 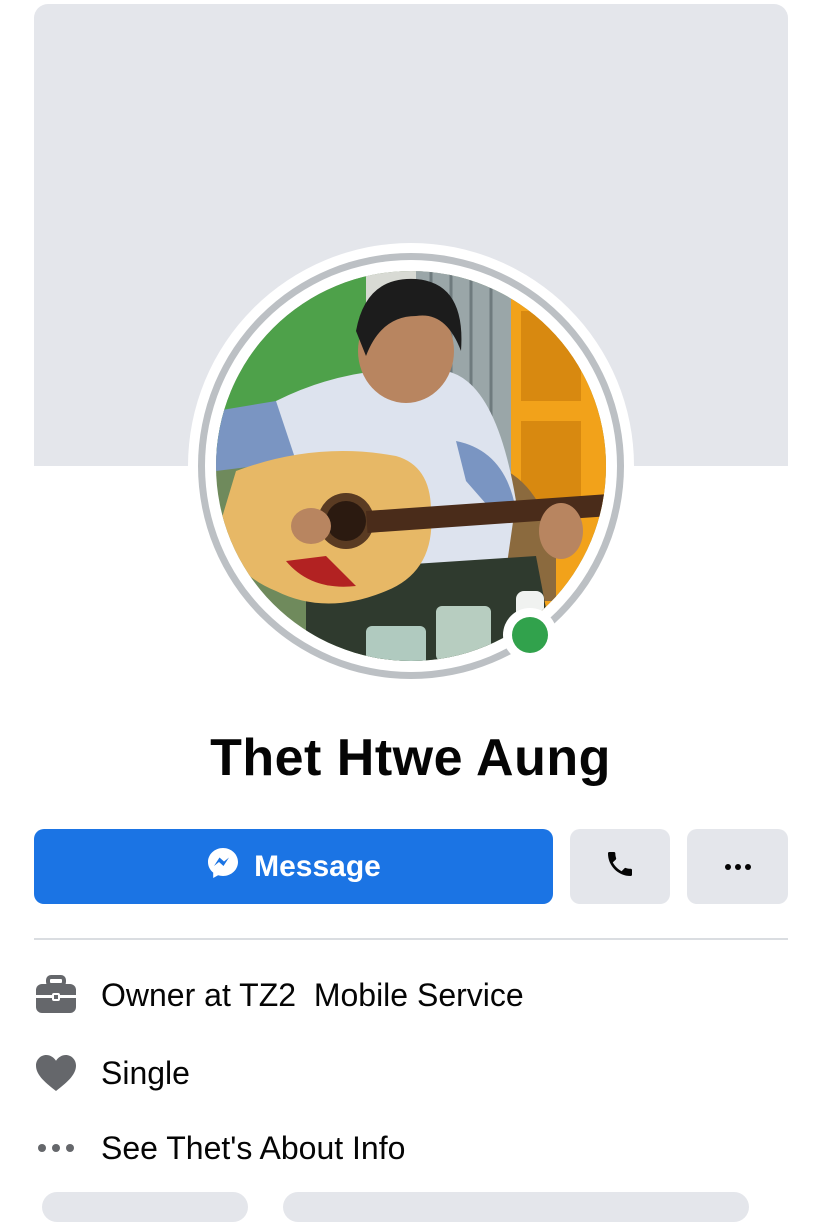 I want to click on info-row-work: Owner at TZ2 Mobile Service, so click(x=411, y=995).